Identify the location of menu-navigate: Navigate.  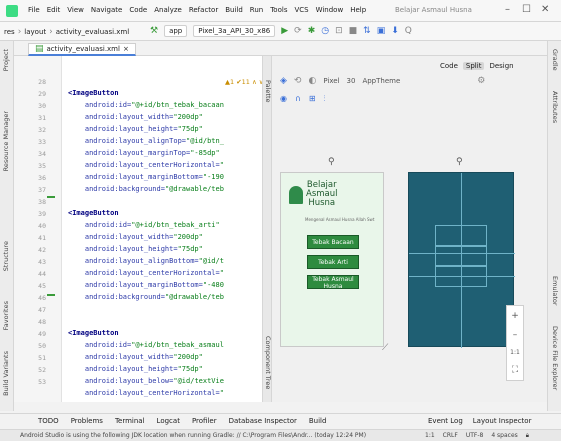
(106, 10).